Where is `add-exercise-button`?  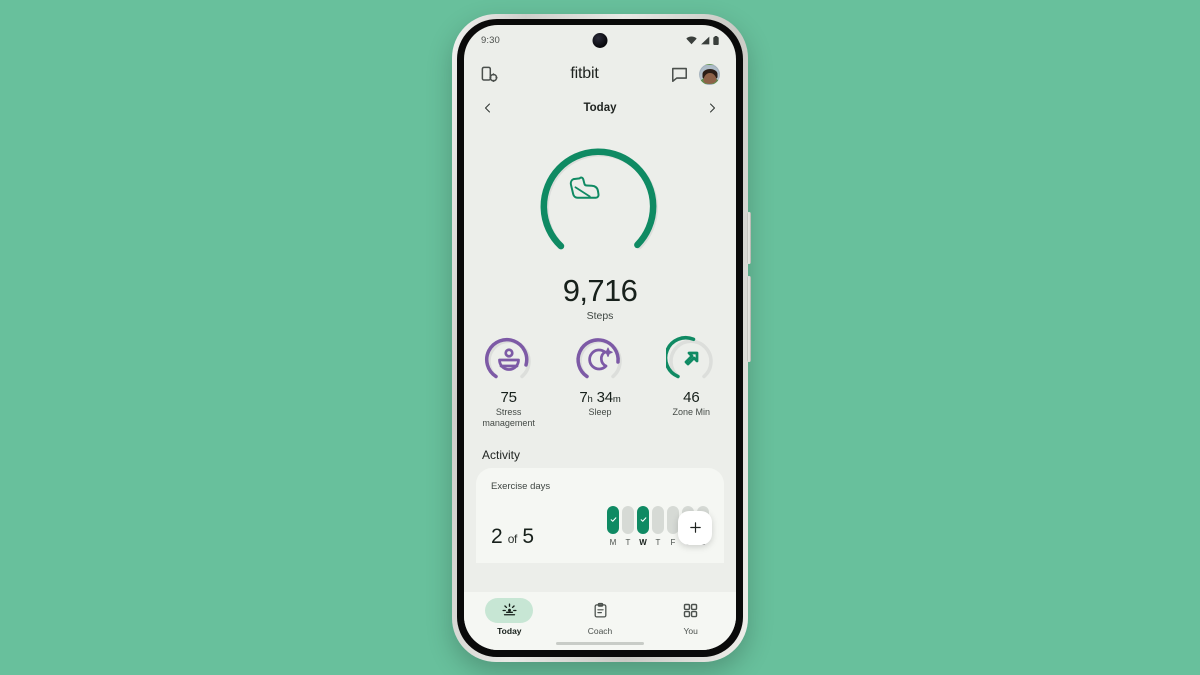
add-exercise-button is located at coordinates (695, 527).